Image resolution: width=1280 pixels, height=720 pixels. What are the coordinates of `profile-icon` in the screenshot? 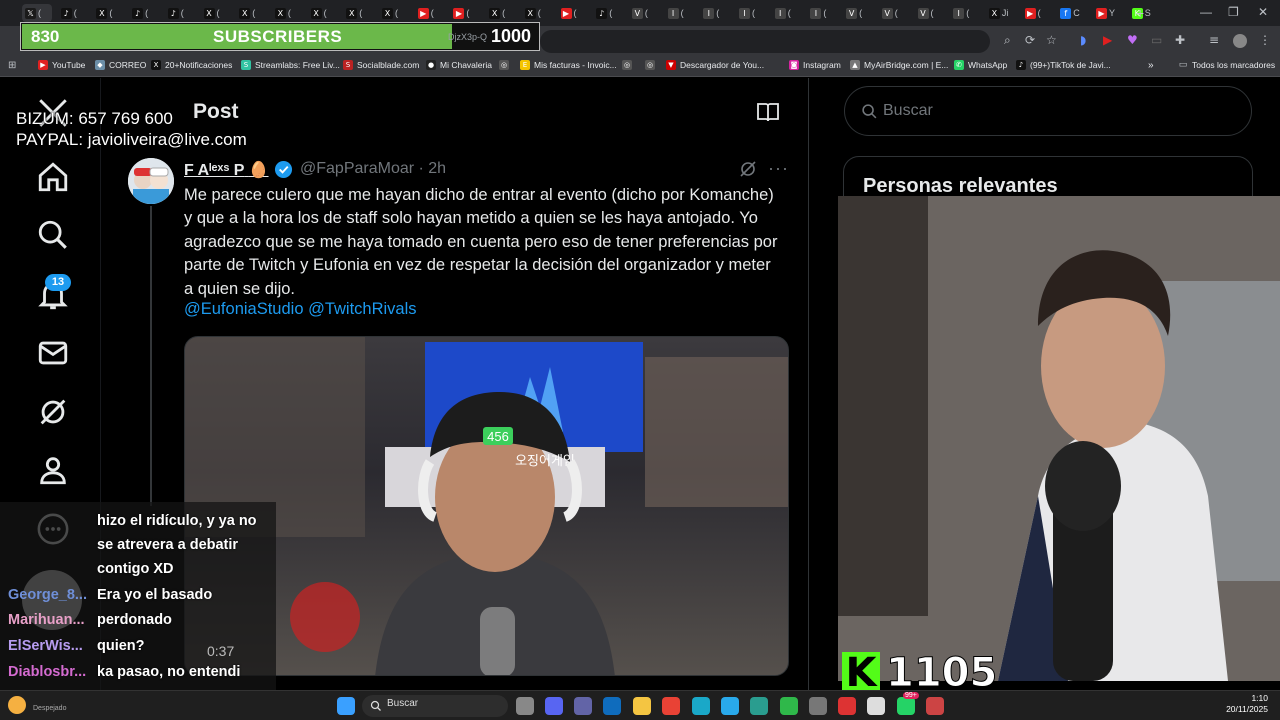 It's located at (53, 470).